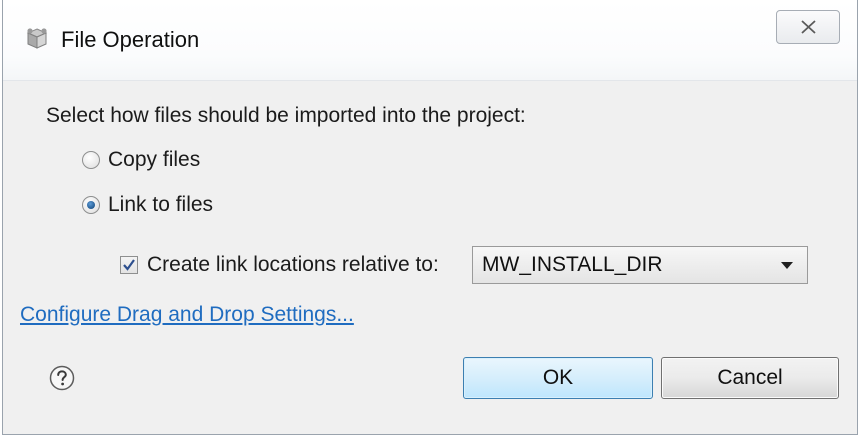 The height and width of the screenshot is (437, 860). Describe the element at coordinates (750, 378) in the screenshot. I see `cancel-button: Cancel` at that location.